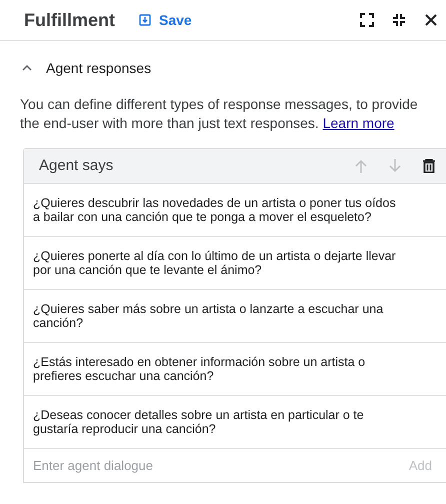 This screenshot has height=504, width=446. I want to click on save-icon, so click(145, 20).